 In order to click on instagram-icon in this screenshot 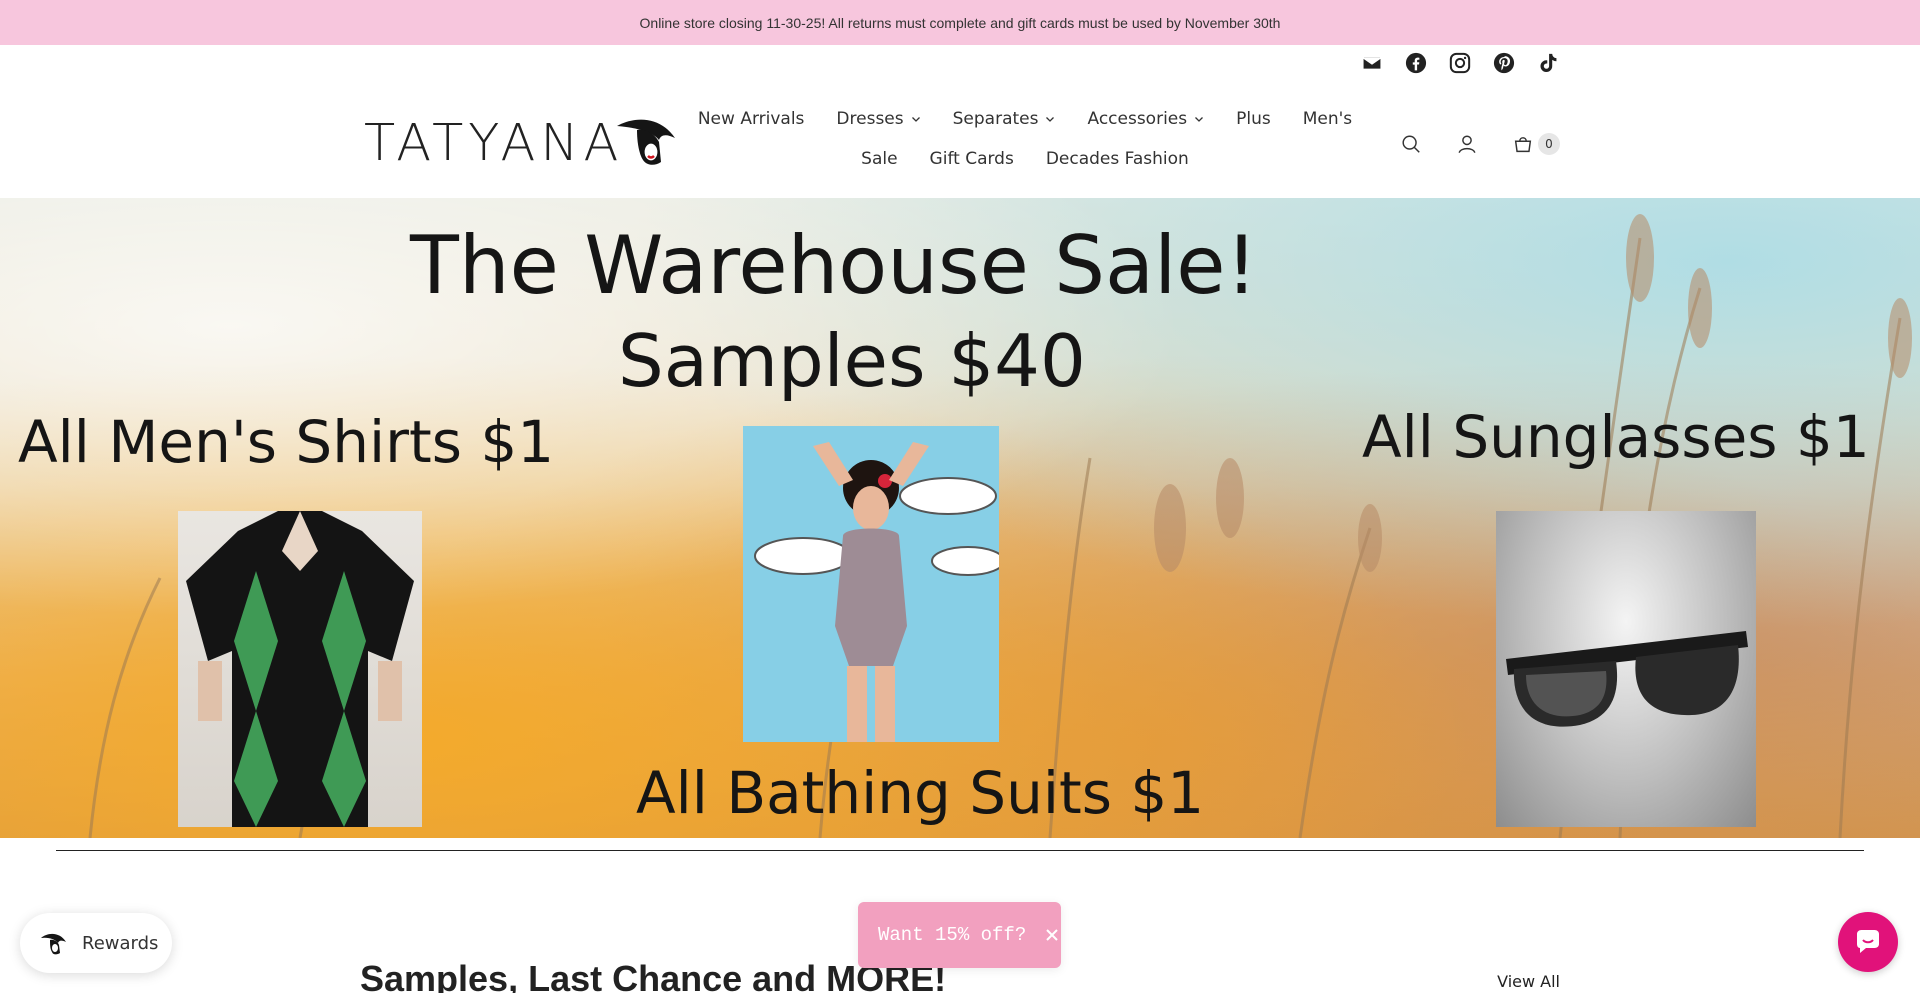, I will do `click(1460, 63)`.